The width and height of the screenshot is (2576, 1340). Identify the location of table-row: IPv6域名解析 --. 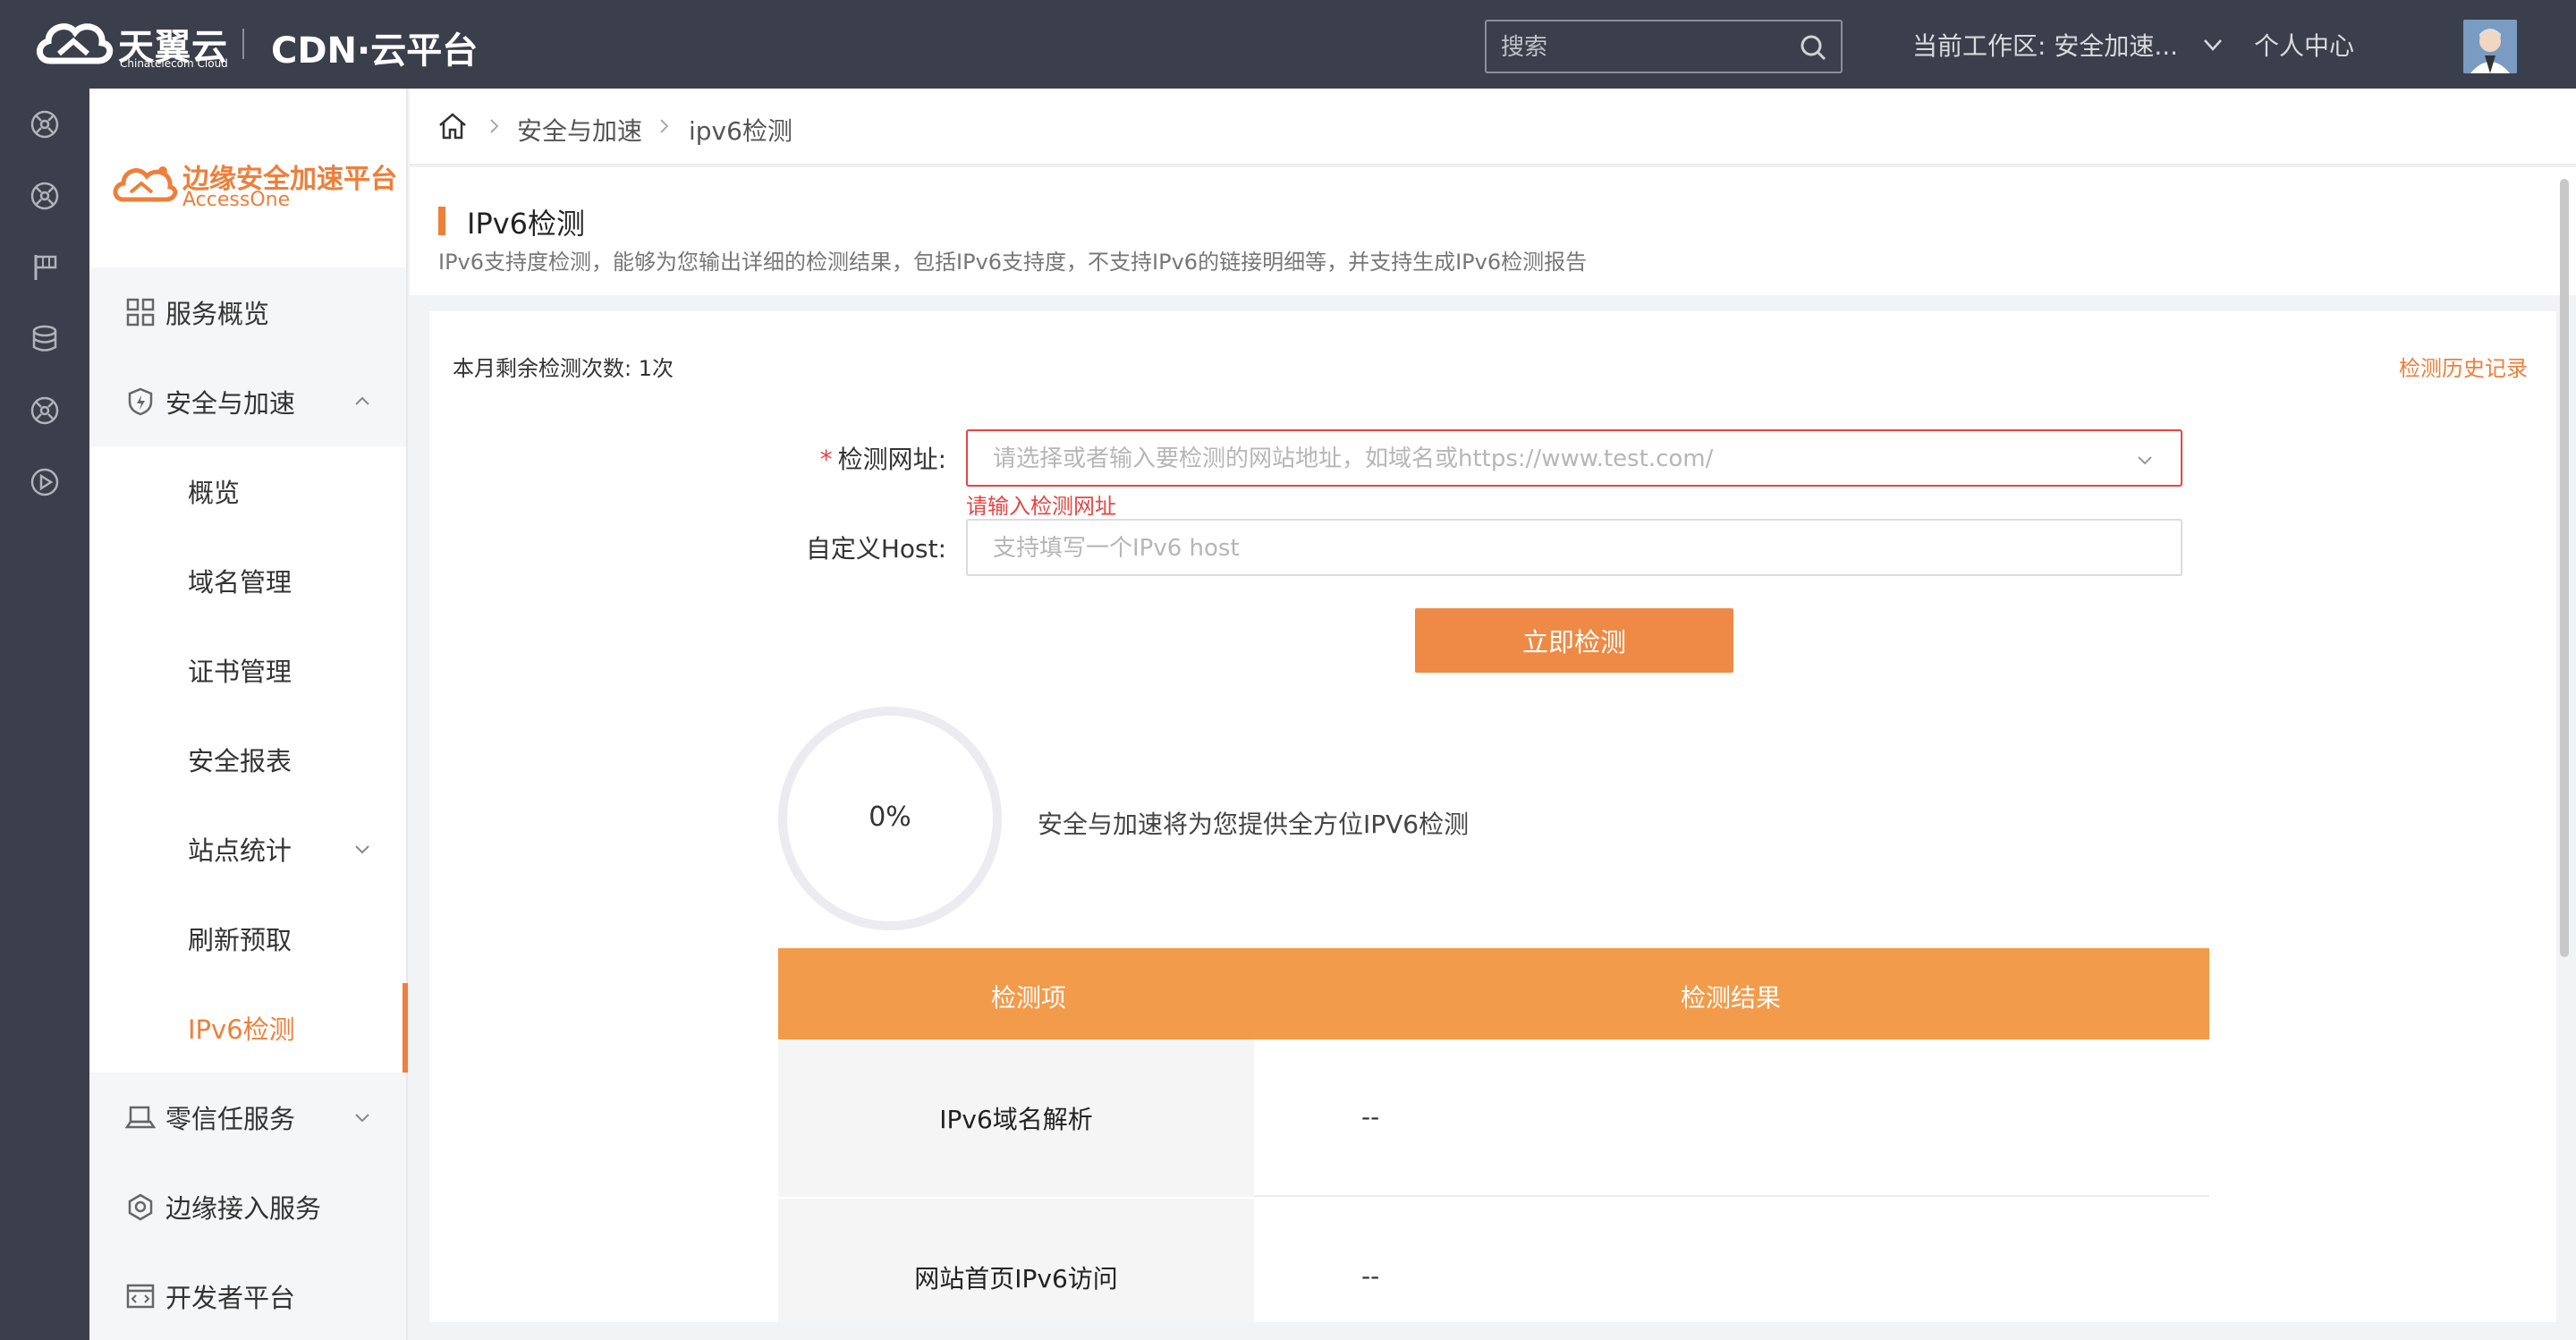
(1493, 1118).